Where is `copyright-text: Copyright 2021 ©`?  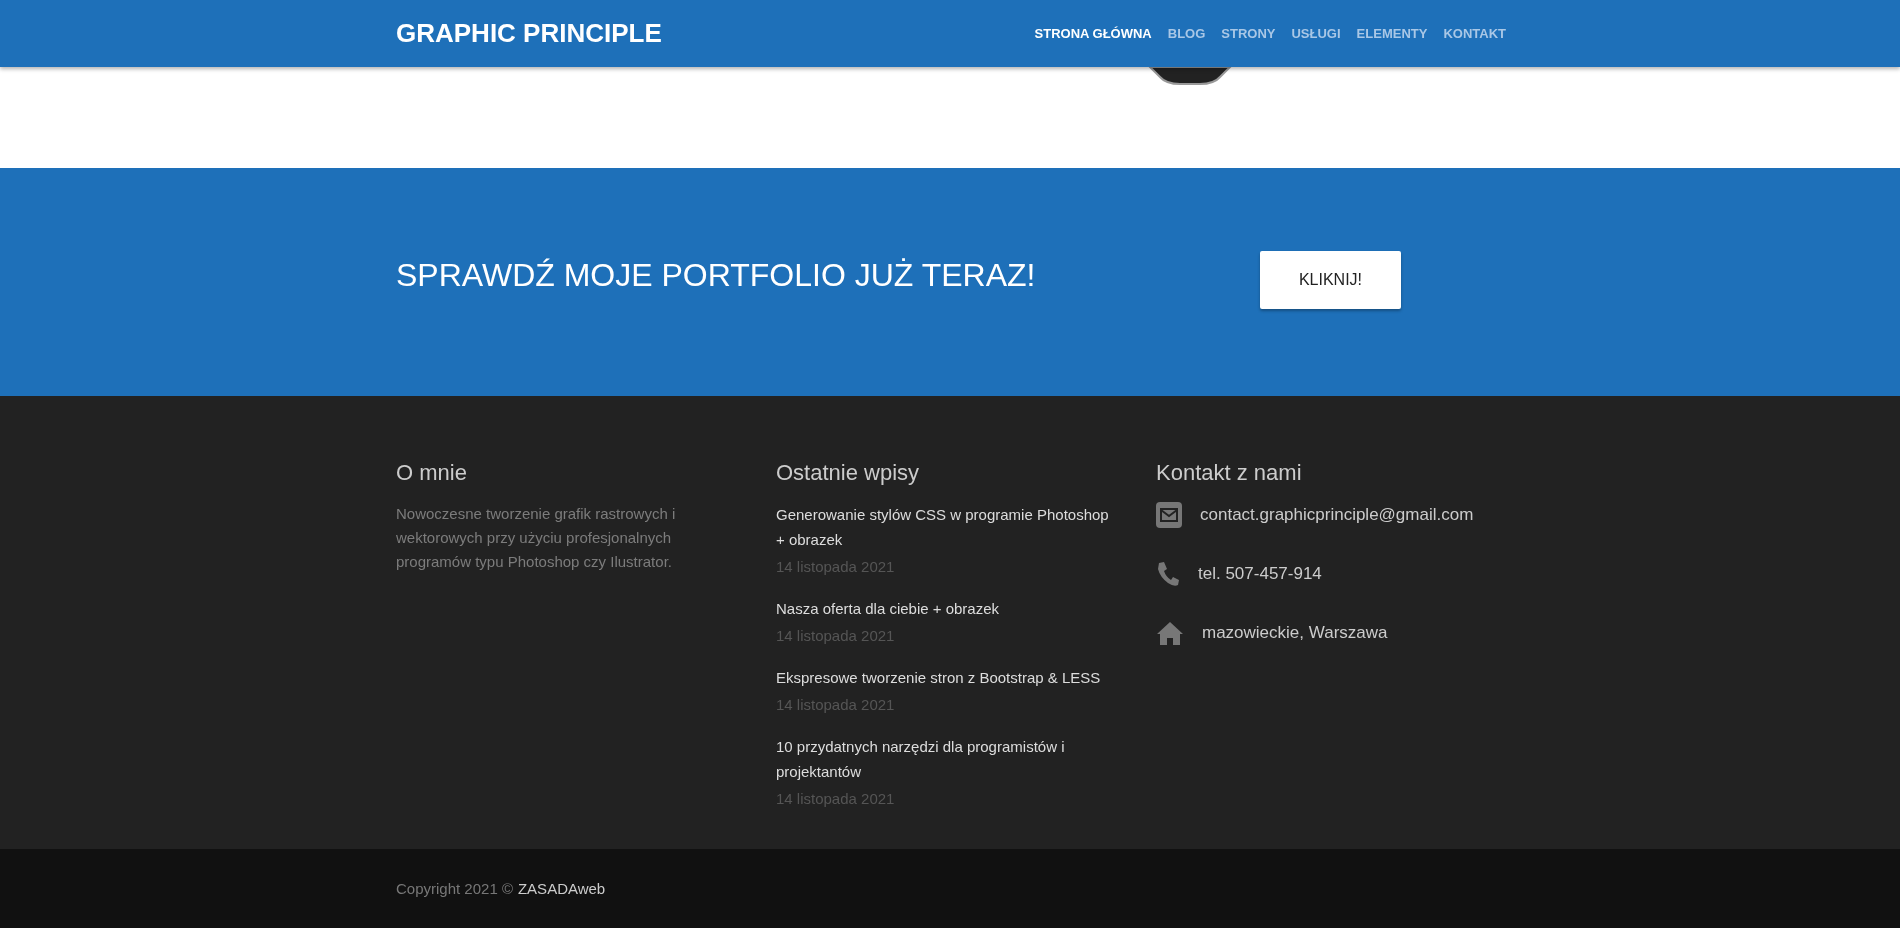 copyright-text: Copyright 2021 © is located at coordinates (454, 888).